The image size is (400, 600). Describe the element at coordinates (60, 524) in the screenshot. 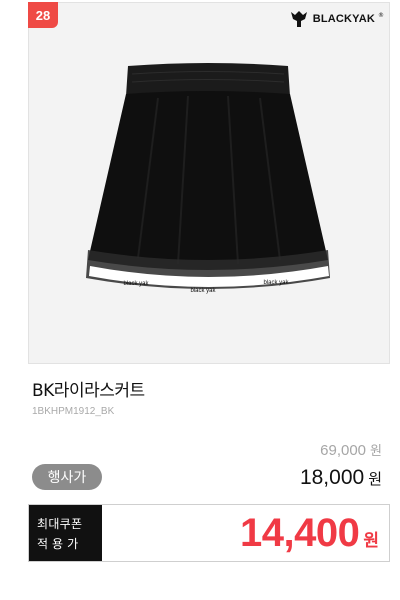

I see `coupon-label-line1: 최대쿠폰` at that location.